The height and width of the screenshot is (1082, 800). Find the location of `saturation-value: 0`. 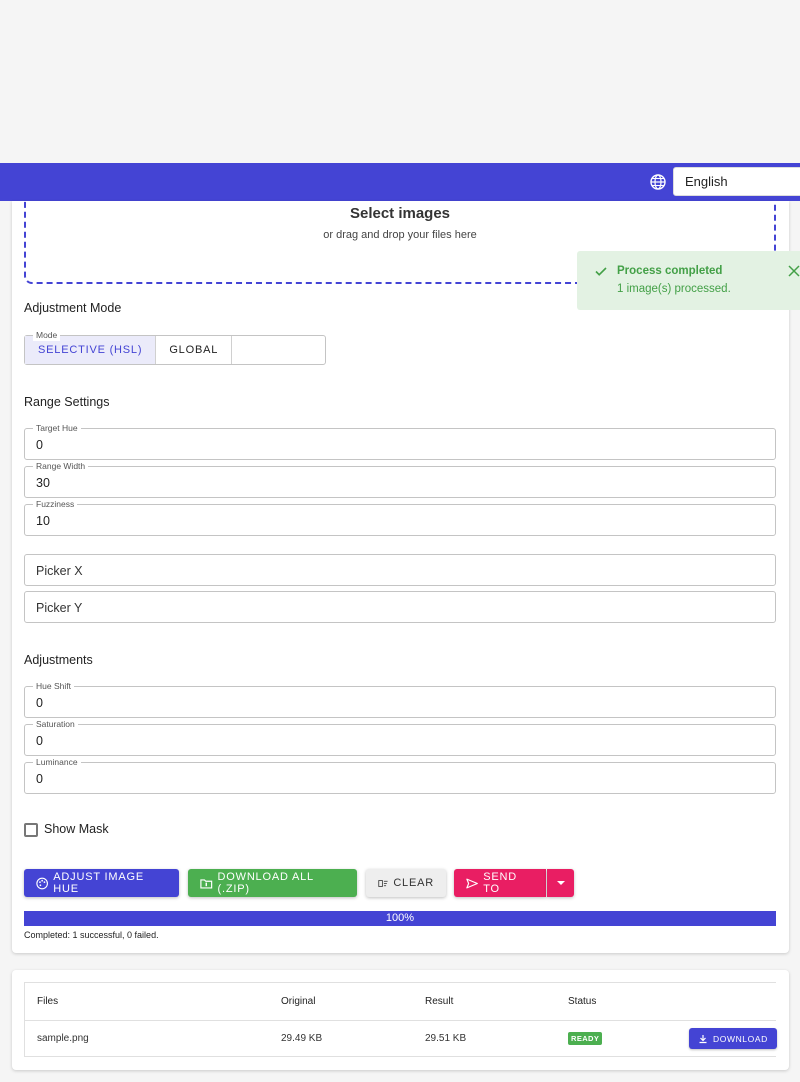

saturation-value: 0 is located at coordinates (39, 741).